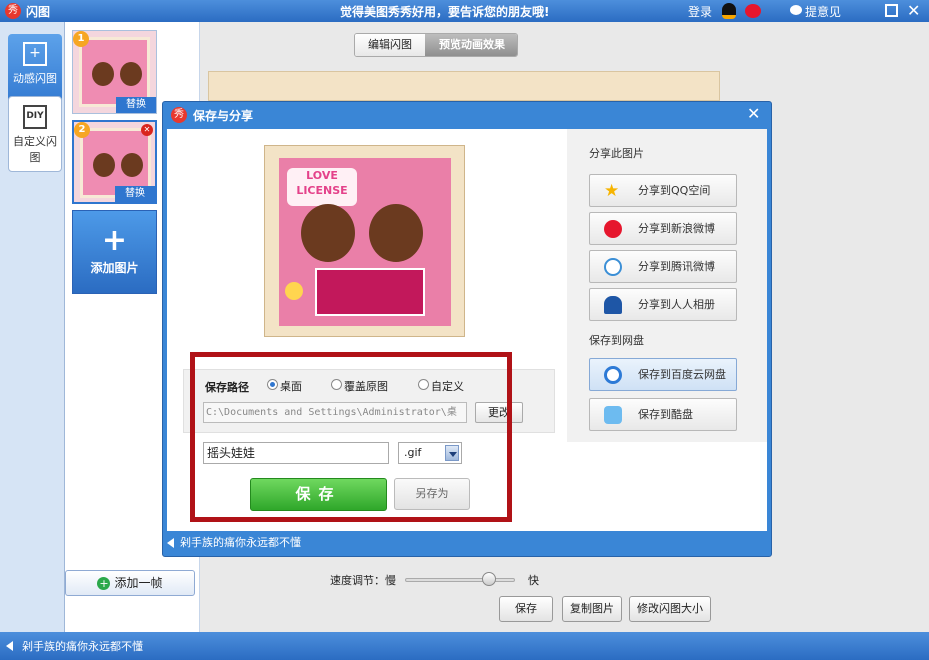  What do you see at coordinates (38, 12) in the screenshot?
I see `window-title: 闪图` at bounding box center [38, 12].